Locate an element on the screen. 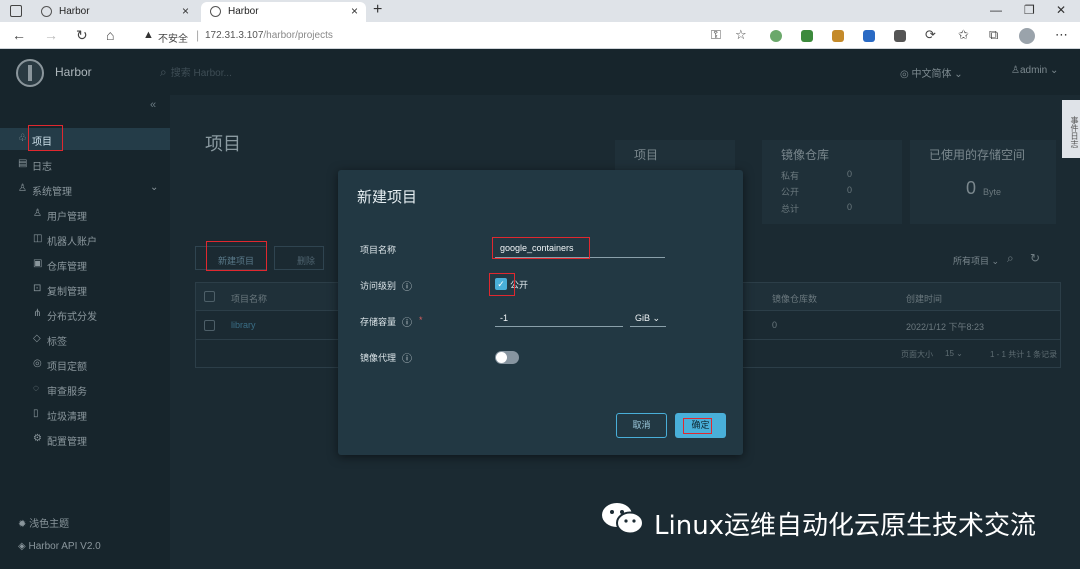  user-icon: ♙ is located at coordinates (1015, 70).